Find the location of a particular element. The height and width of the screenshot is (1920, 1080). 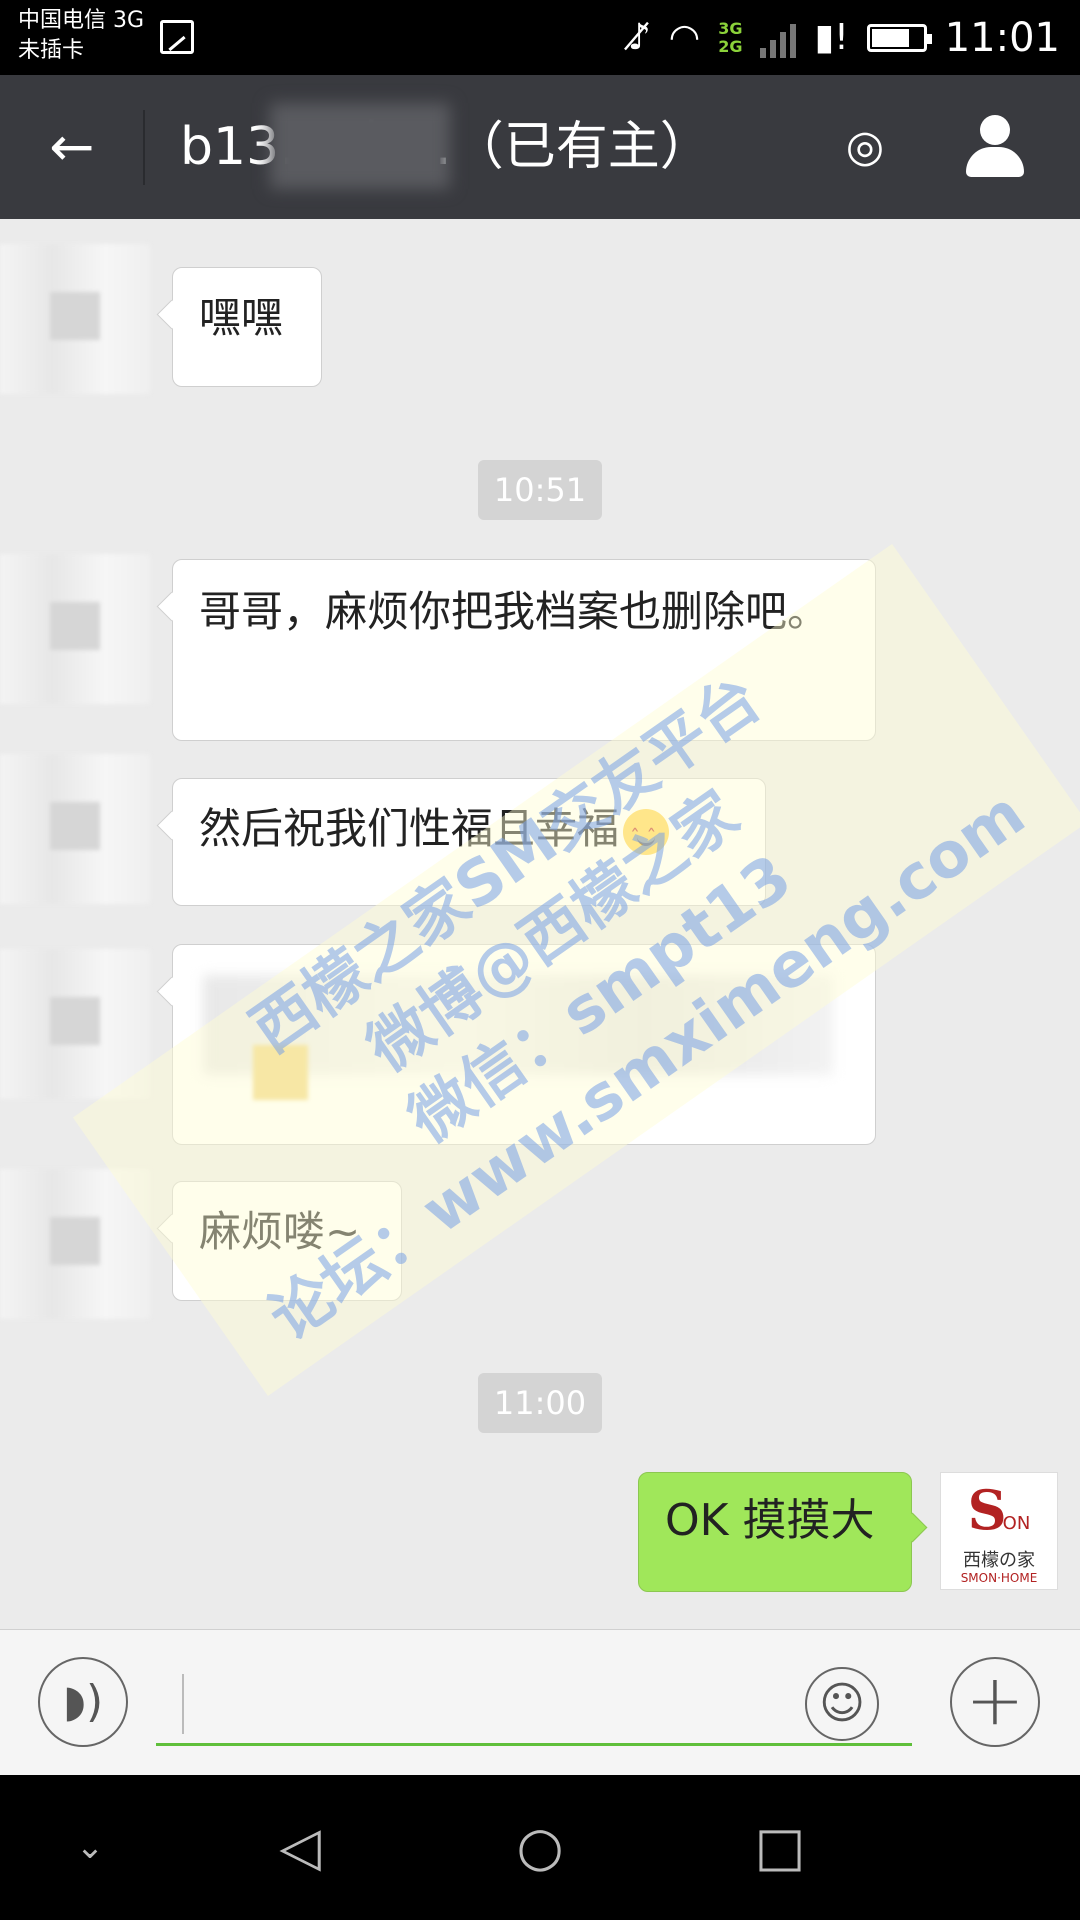

logo-english: SMON·HOME is located at coordinates (999, 1578).